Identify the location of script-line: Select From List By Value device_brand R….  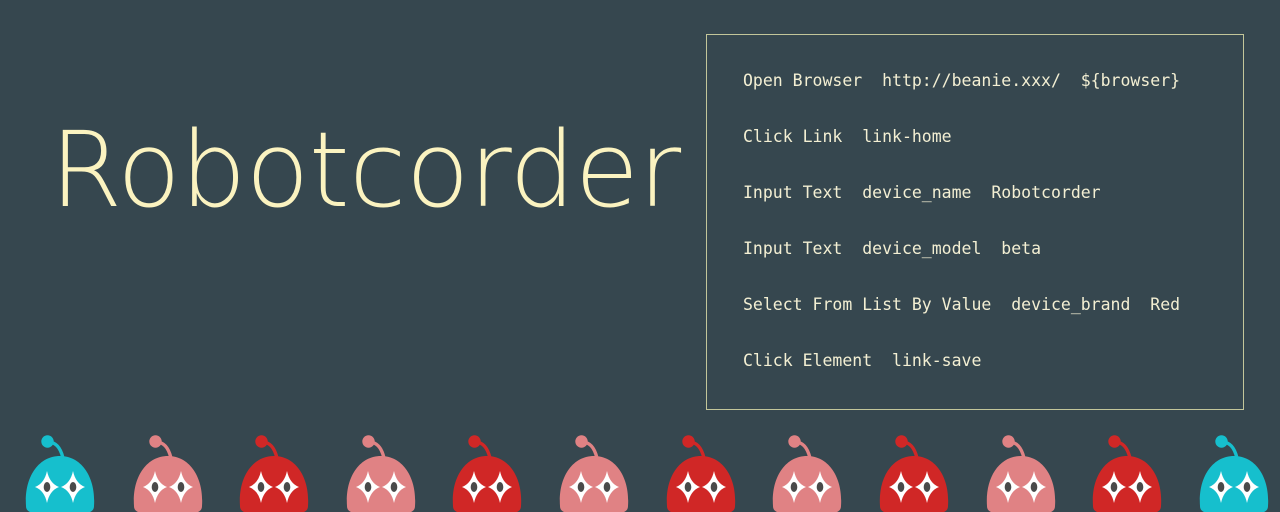
(962, 304).